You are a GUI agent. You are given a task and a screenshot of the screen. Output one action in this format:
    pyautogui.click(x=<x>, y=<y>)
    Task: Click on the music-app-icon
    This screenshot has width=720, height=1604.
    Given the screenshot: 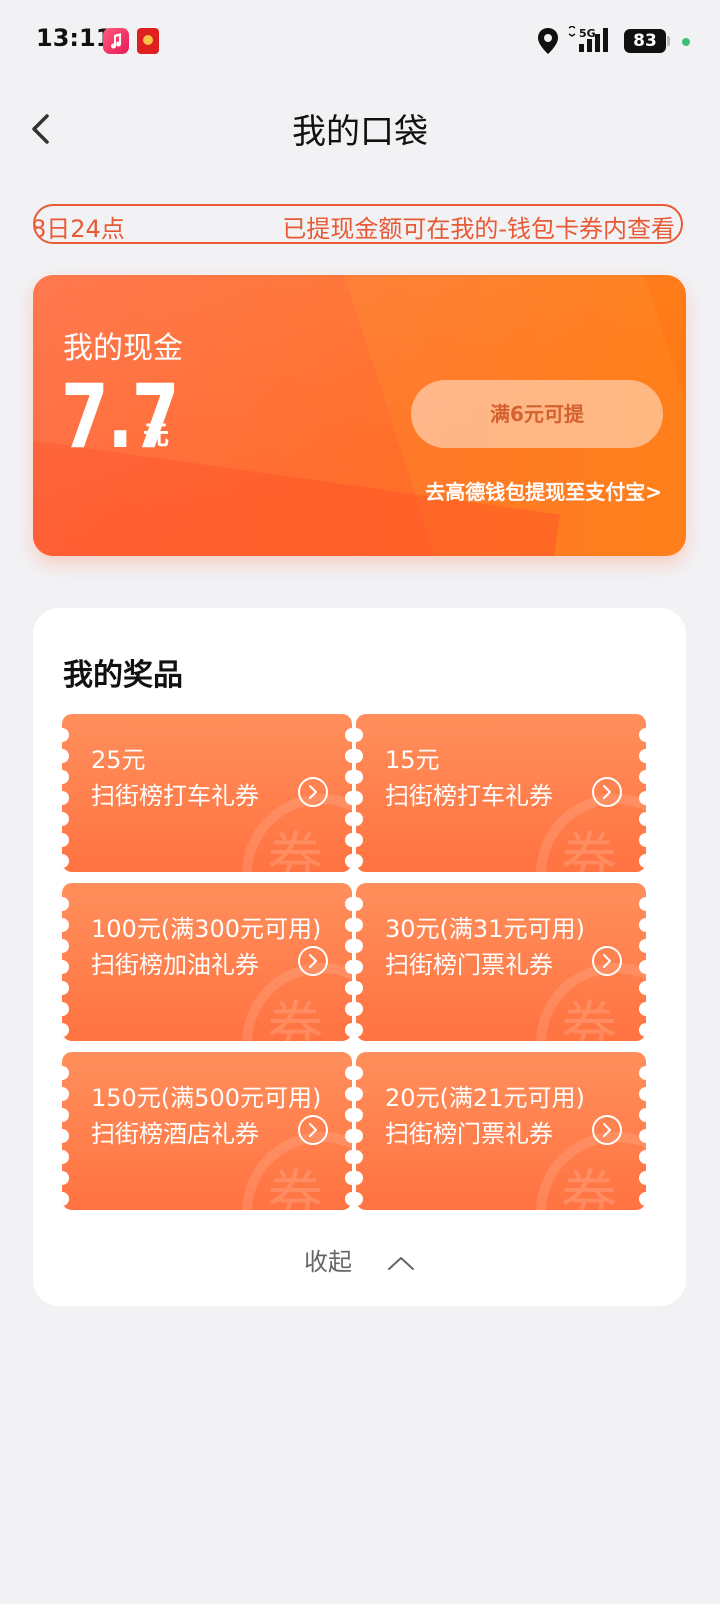 What is the action you would take?
    pyautogui.click(x=116, y=41)
    